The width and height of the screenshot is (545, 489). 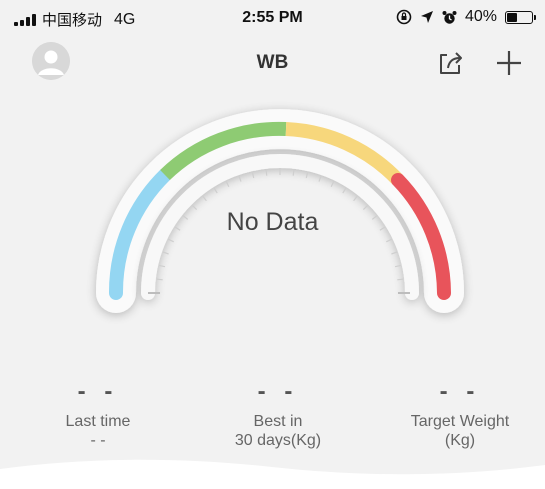 What do you see at coordinates (404, 17) in the screenshot?
I see `orientation-lock-icon` at bounding box center [404, 17].